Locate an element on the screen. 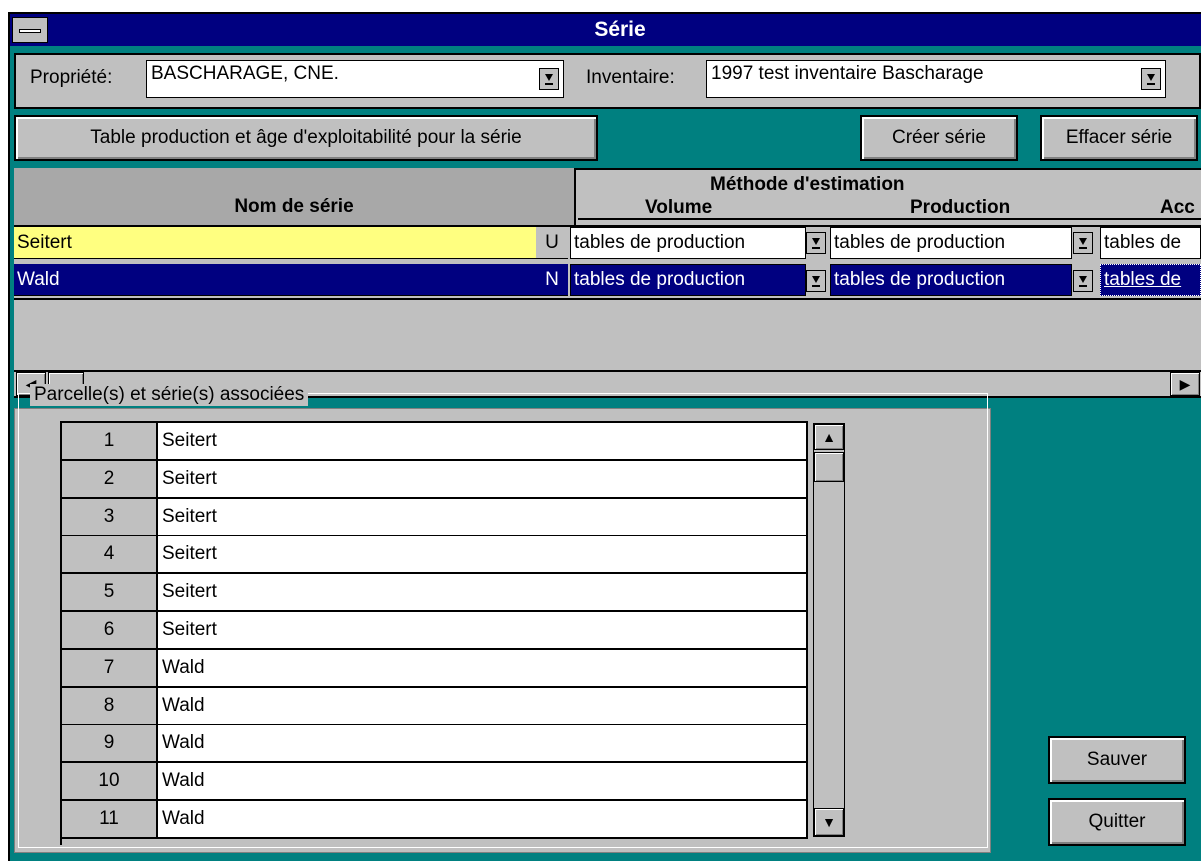  row1-volume-dropdown-icon is located at coordinates (816, 243).